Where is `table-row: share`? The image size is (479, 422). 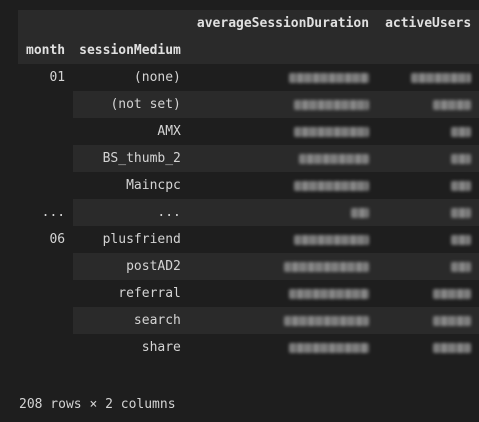
table-row: share is located at coordinates (248, 347).